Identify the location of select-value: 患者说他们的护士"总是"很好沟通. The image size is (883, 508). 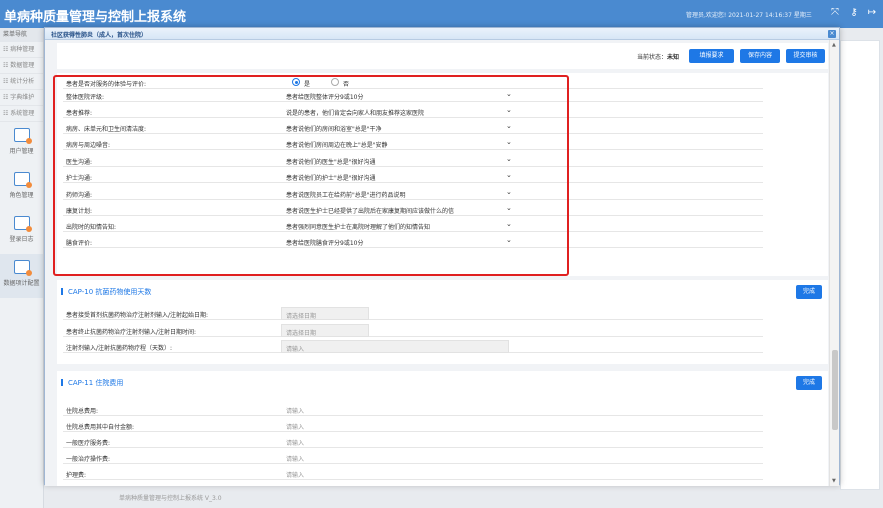
(331, 178).